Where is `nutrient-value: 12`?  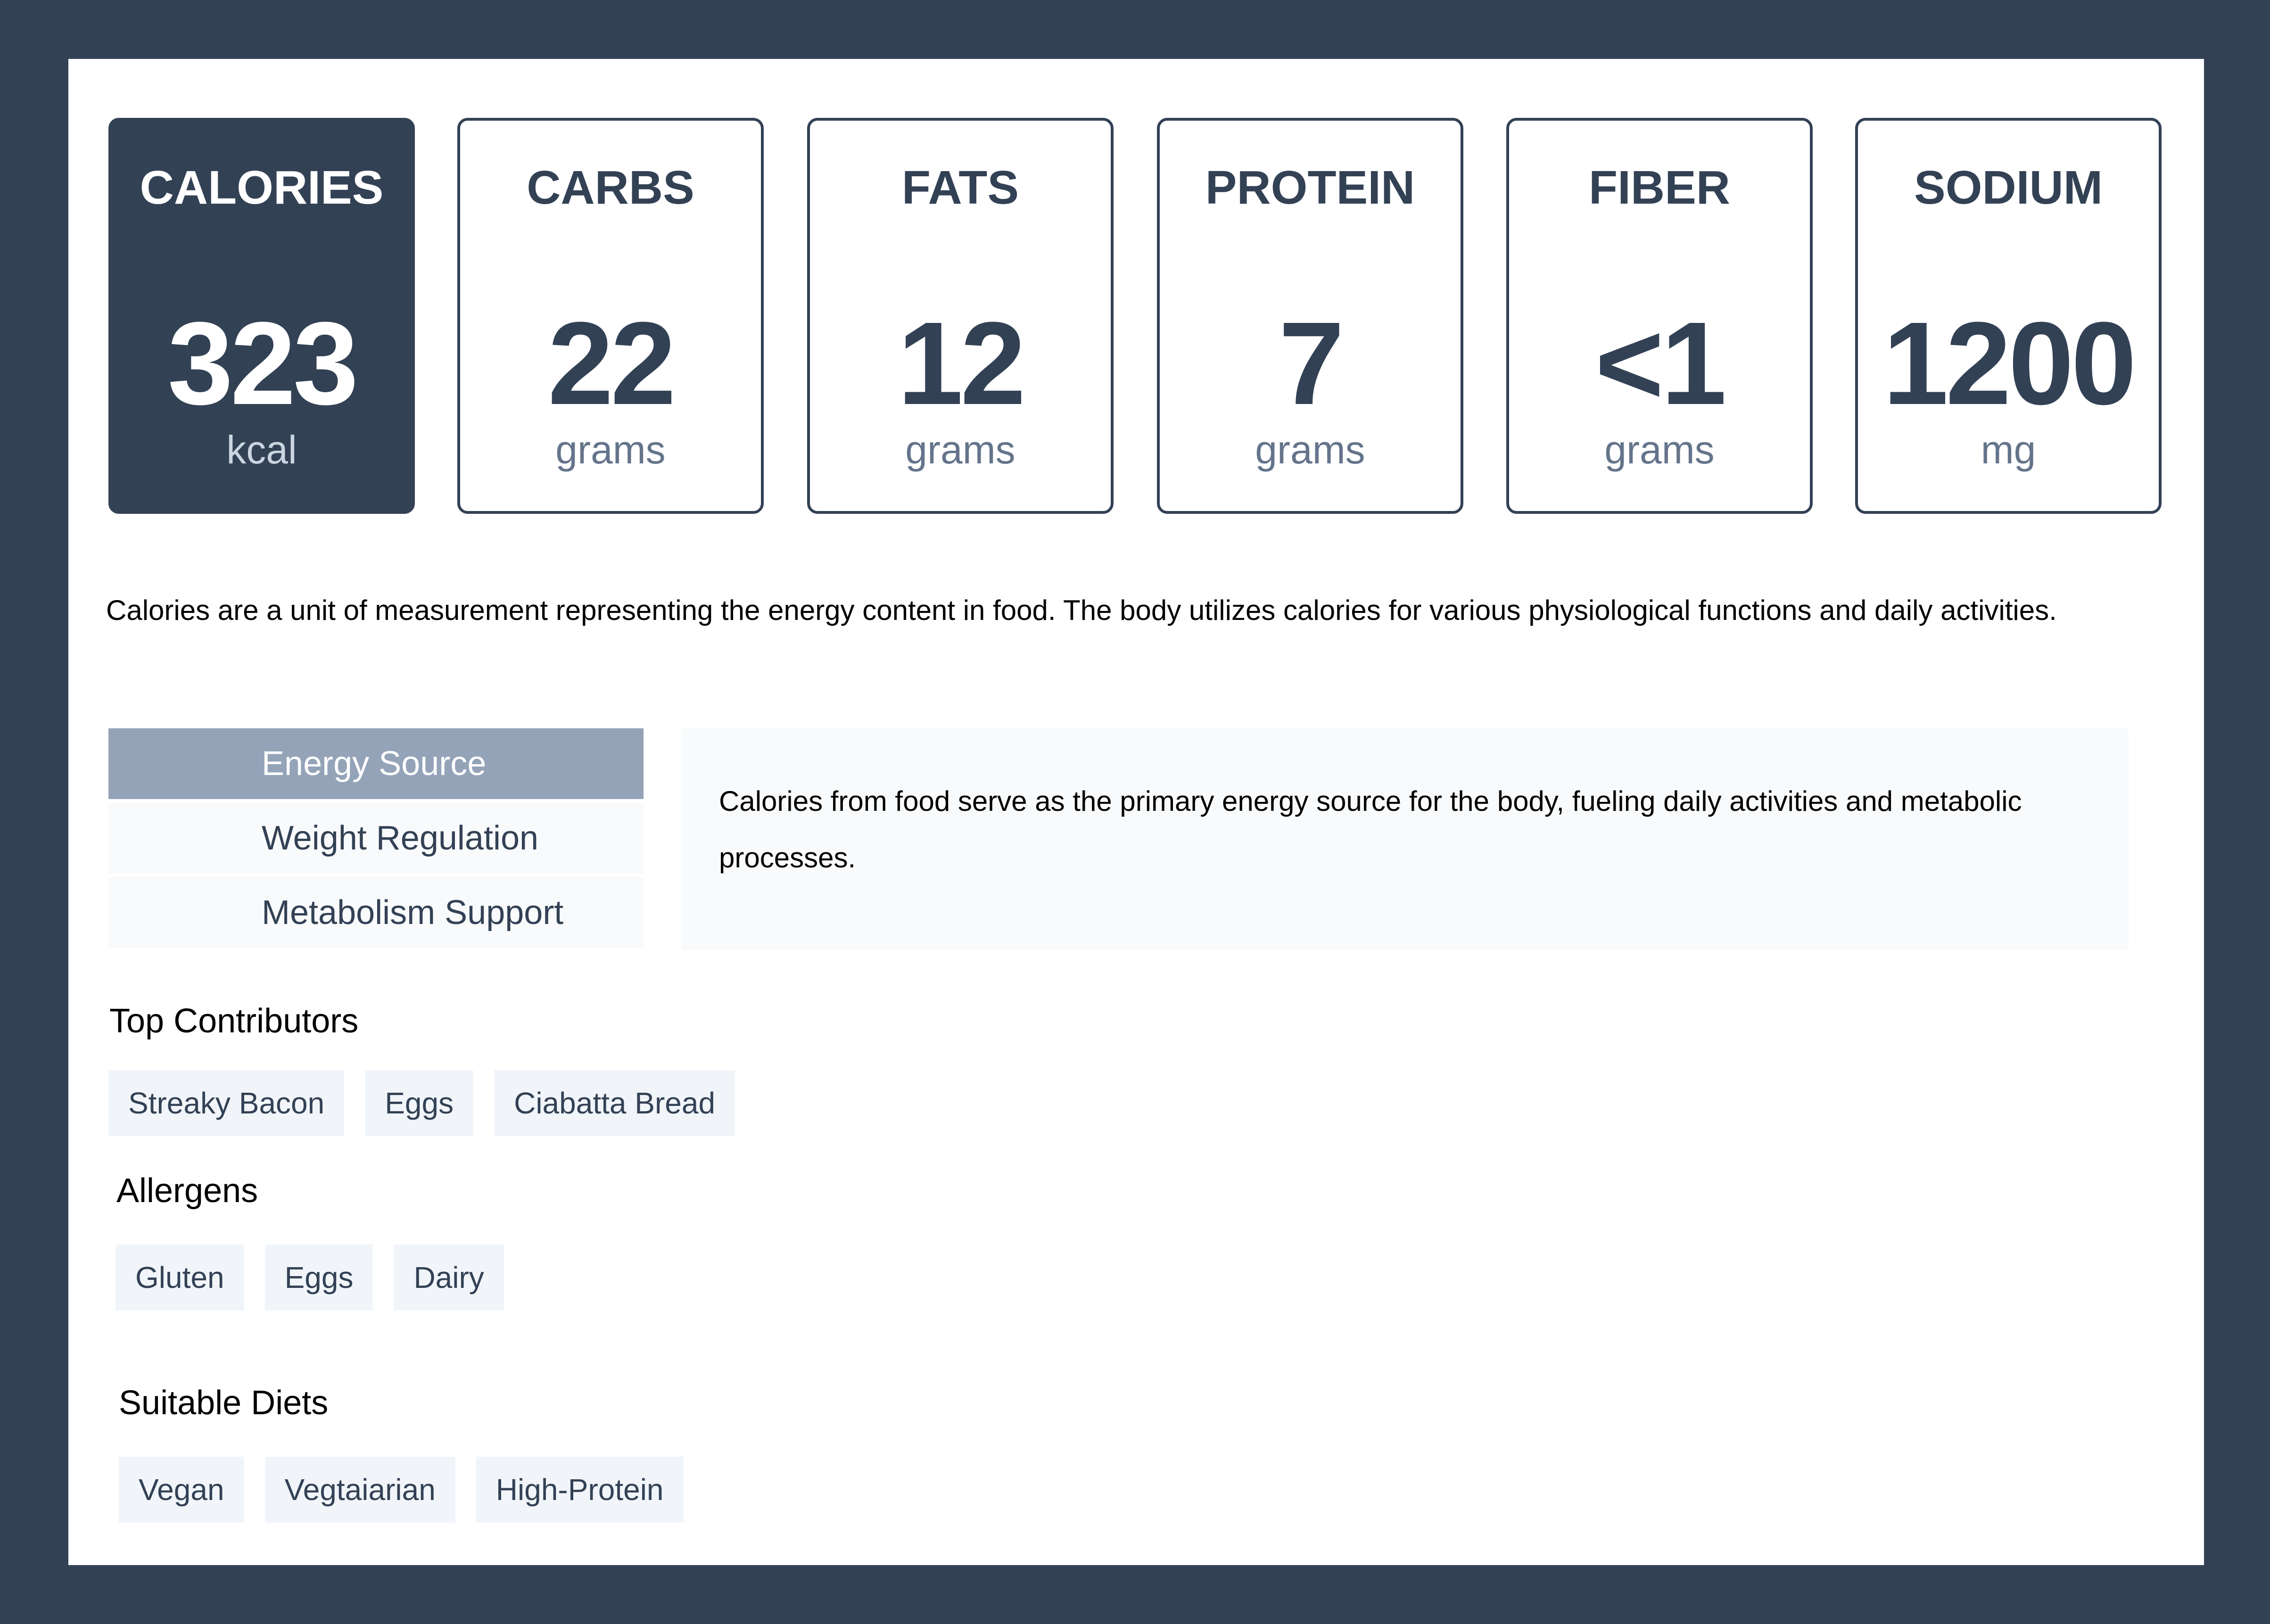
nutrient-value: 12 is located at coordinates (961, 363).